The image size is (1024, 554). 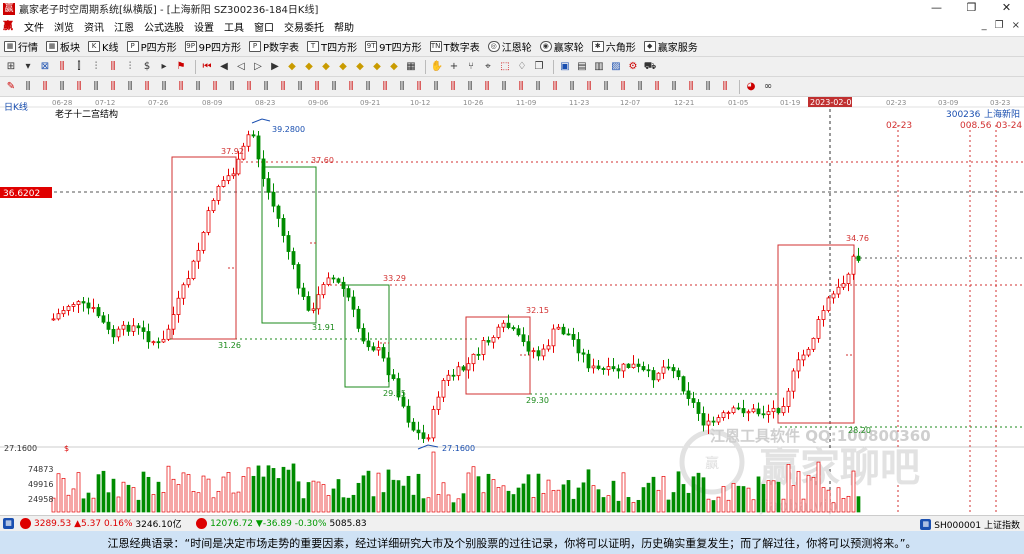 I want to click on table-icon: ▥, so click(x=599, y=67).